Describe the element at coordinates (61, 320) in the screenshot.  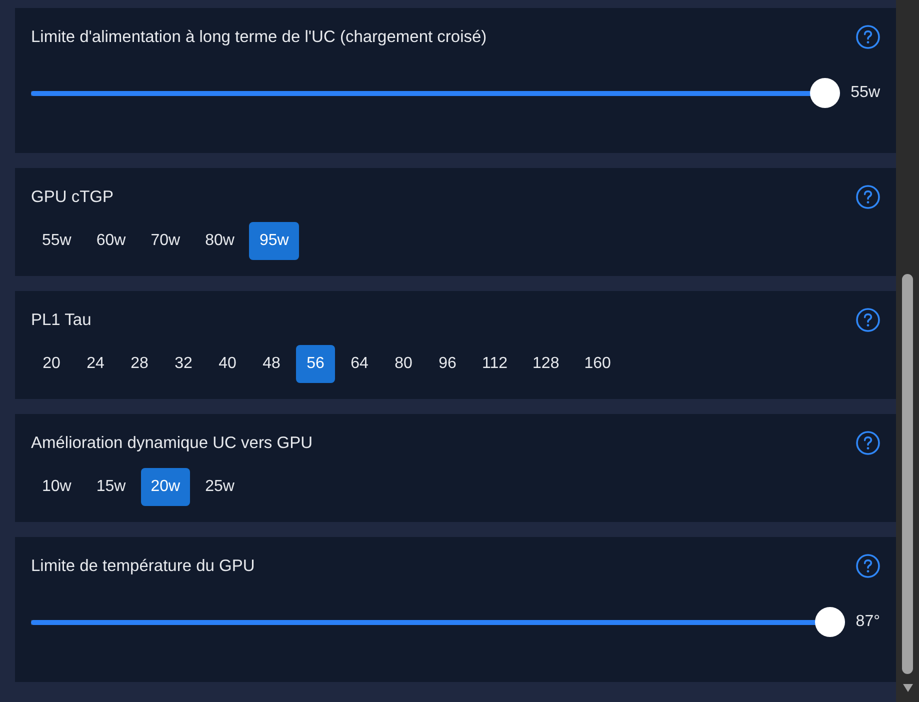
I see `setting-title: PL1 Tau` at that location.